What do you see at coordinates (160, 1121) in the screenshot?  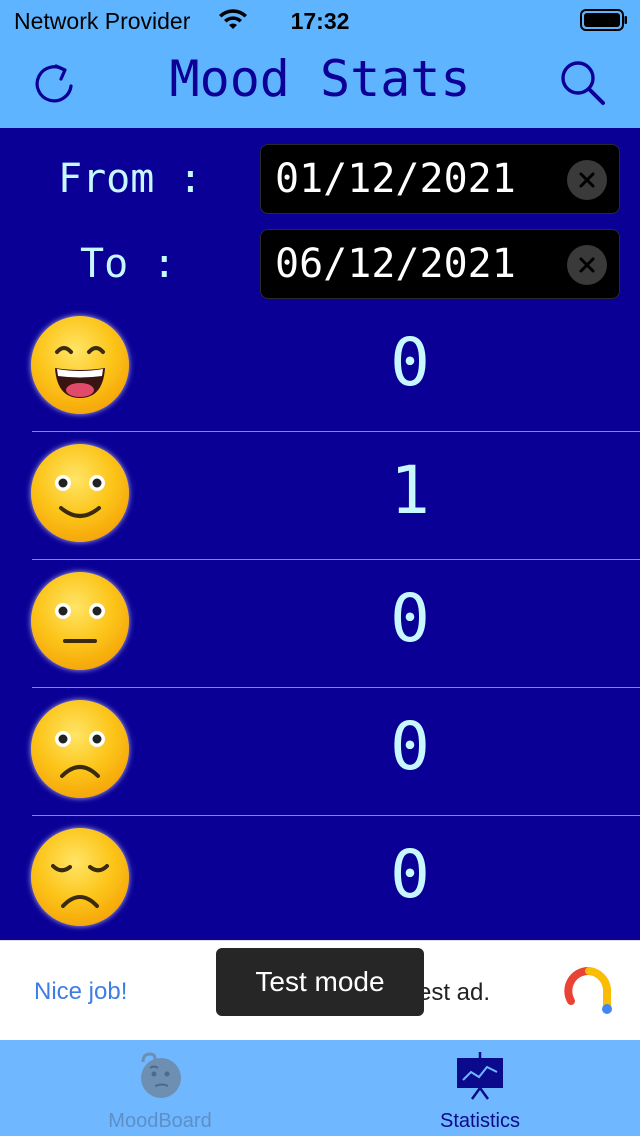 I see `tab-label: MoodBoard` at bounding box center [160, 1121].